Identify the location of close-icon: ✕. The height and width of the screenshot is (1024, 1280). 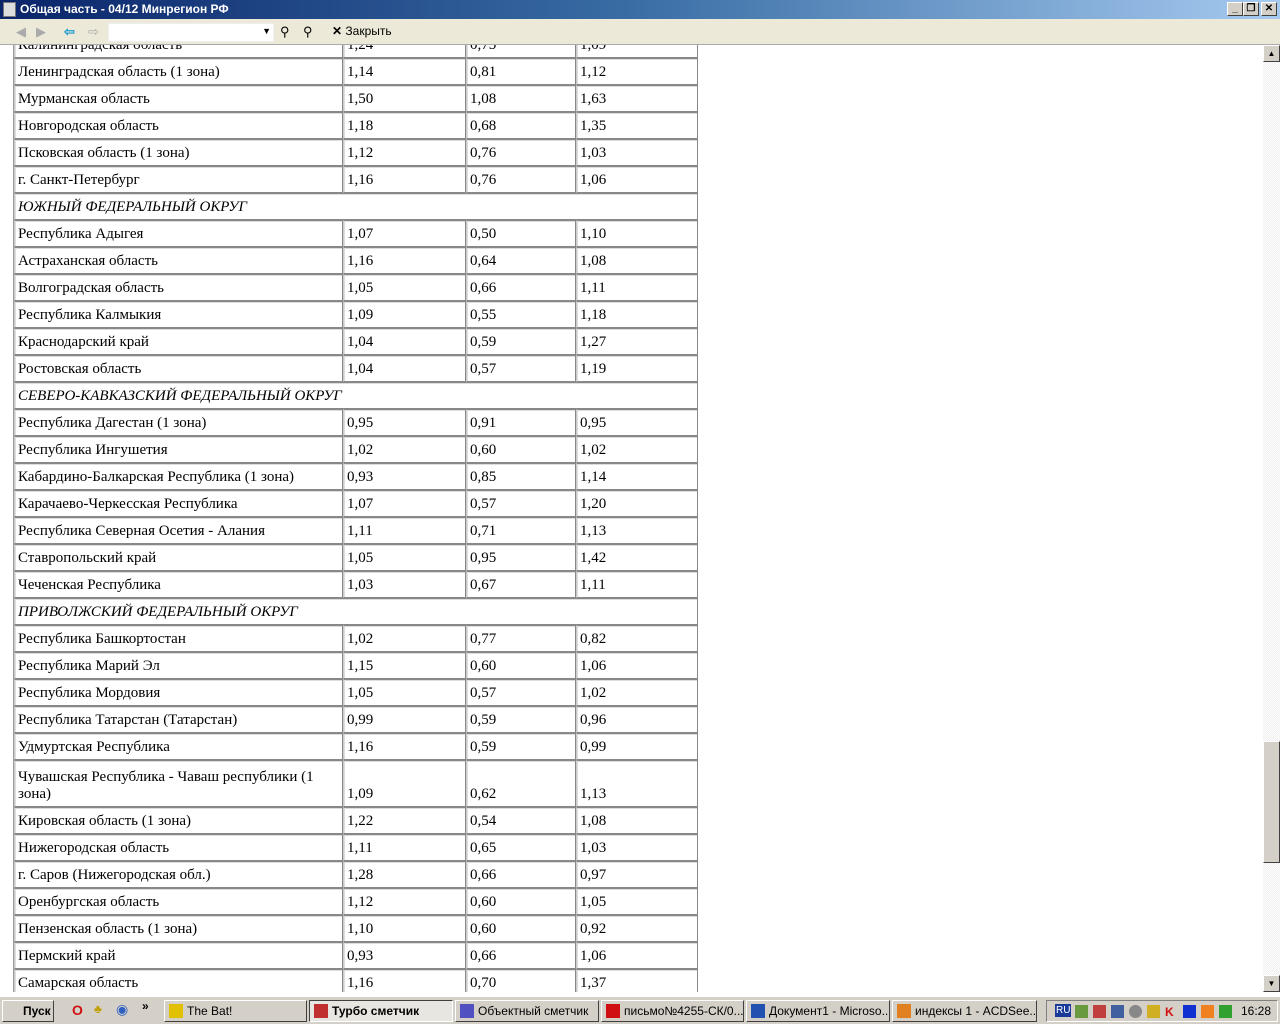
(337, 31).